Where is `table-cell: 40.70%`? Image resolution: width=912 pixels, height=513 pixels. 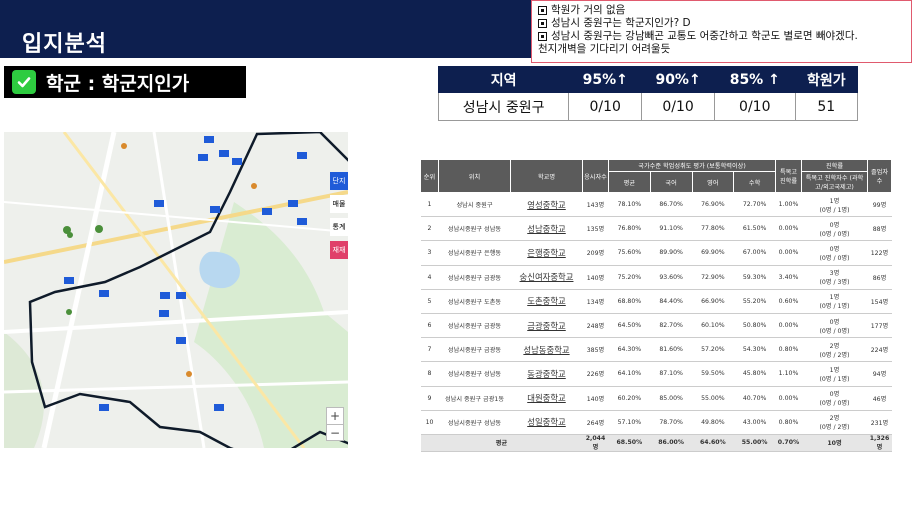 table-cell: 40.70% is located at coordinates (754, 398).